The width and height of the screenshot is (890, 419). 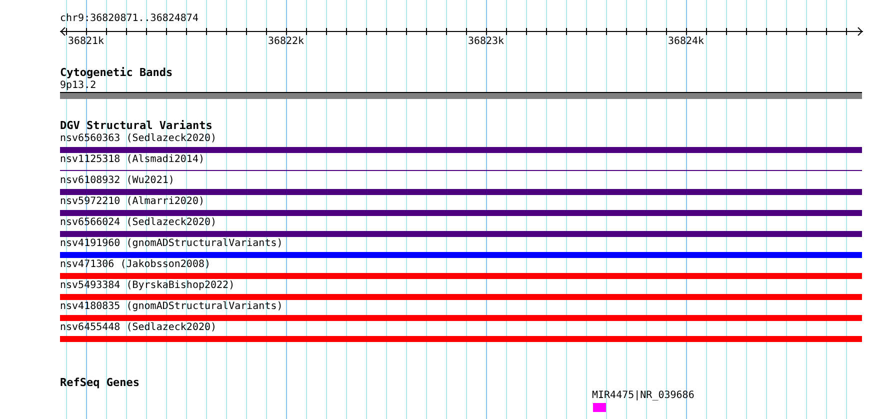 What do you see at coordinates (116, 72) in the screenshot?
I see `track-title: Cytogenetic Bands` at bounding box center [116, 72].